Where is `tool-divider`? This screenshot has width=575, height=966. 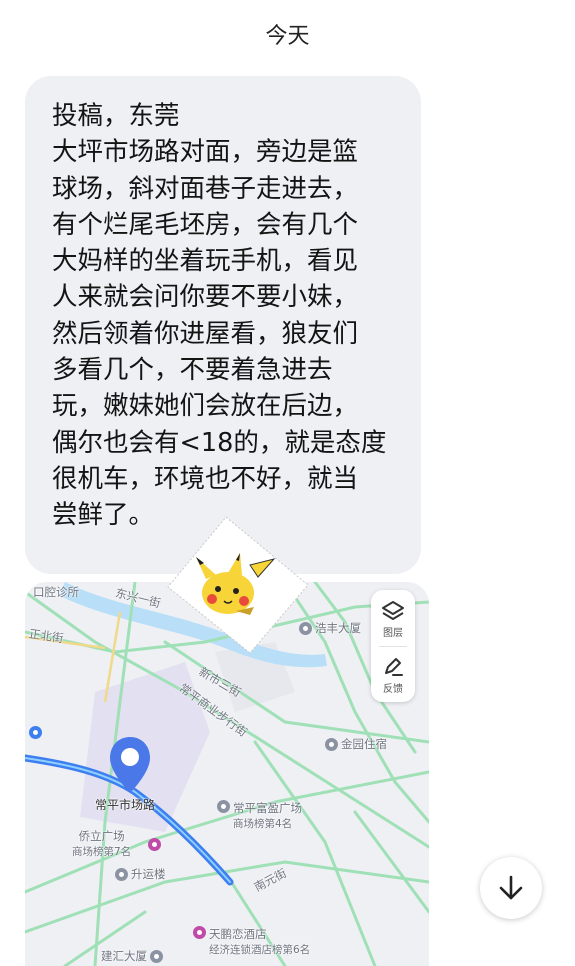 tool-divider is located at coordinates (393, 646).